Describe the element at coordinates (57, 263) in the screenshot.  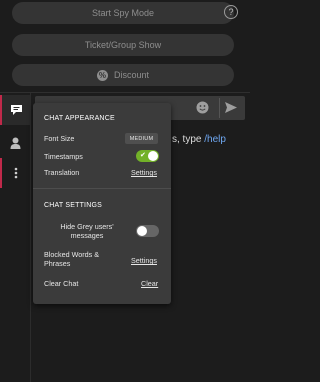
I see `blocked-words-line2: Phrases` at that location.